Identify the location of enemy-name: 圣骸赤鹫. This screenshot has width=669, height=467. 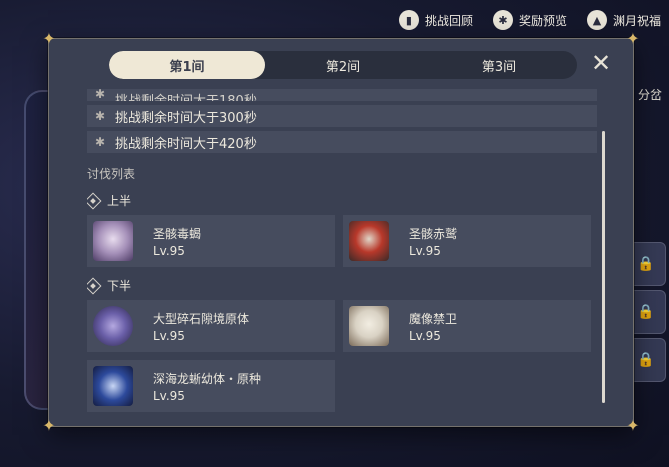
(433, 233).